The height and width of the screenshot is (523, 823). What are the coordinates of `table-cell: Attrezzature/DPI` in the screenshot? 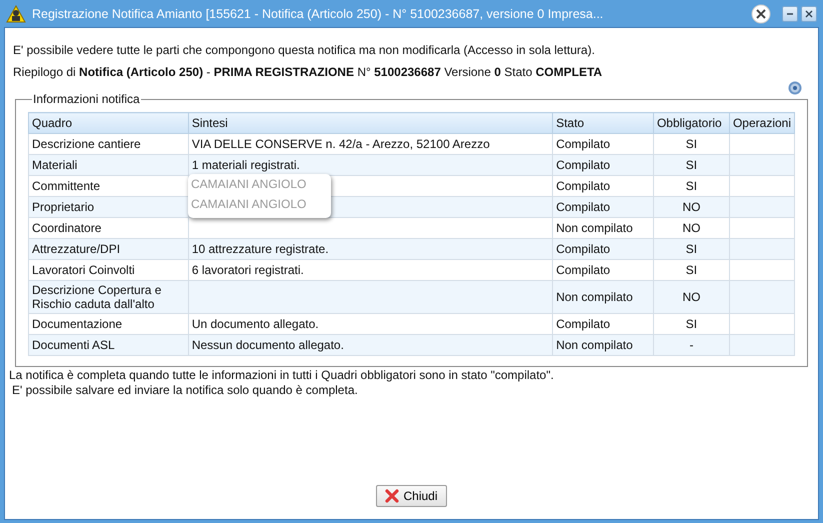 It's located at (108, 249).